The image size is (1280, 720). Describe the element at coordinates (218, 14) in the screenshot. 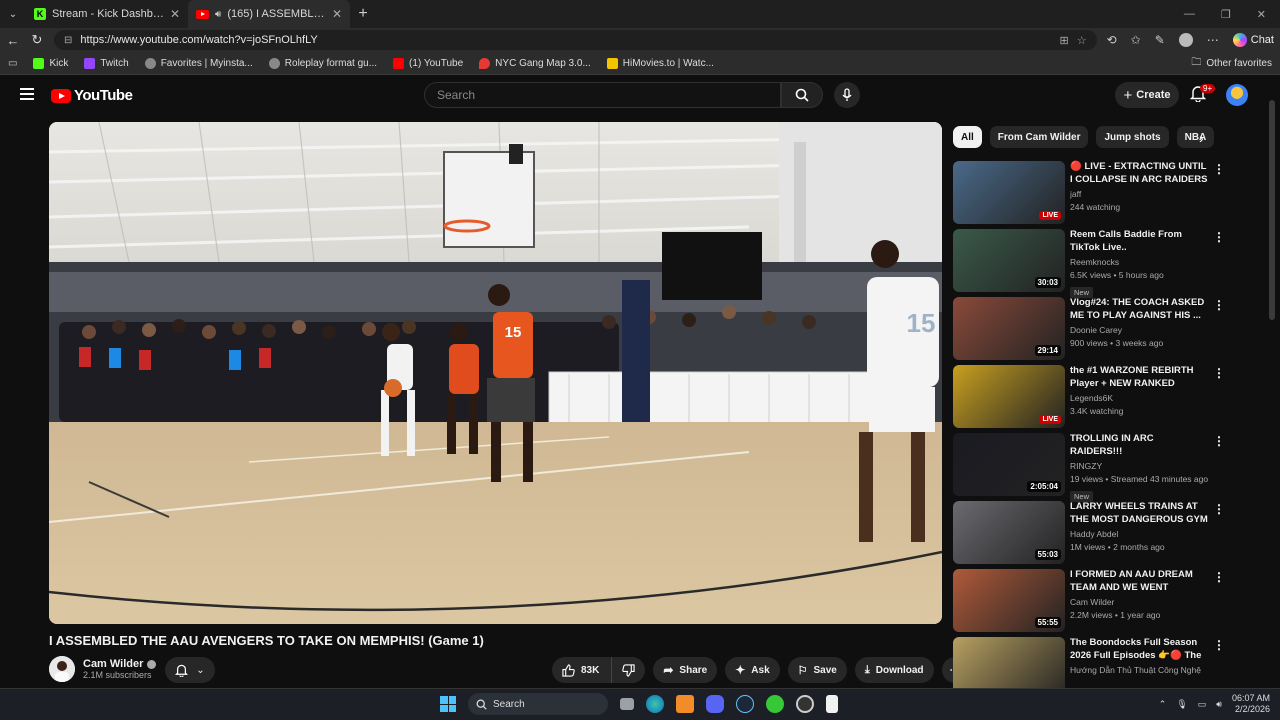

I see `speaker-icon: 🔊︎` at that location.